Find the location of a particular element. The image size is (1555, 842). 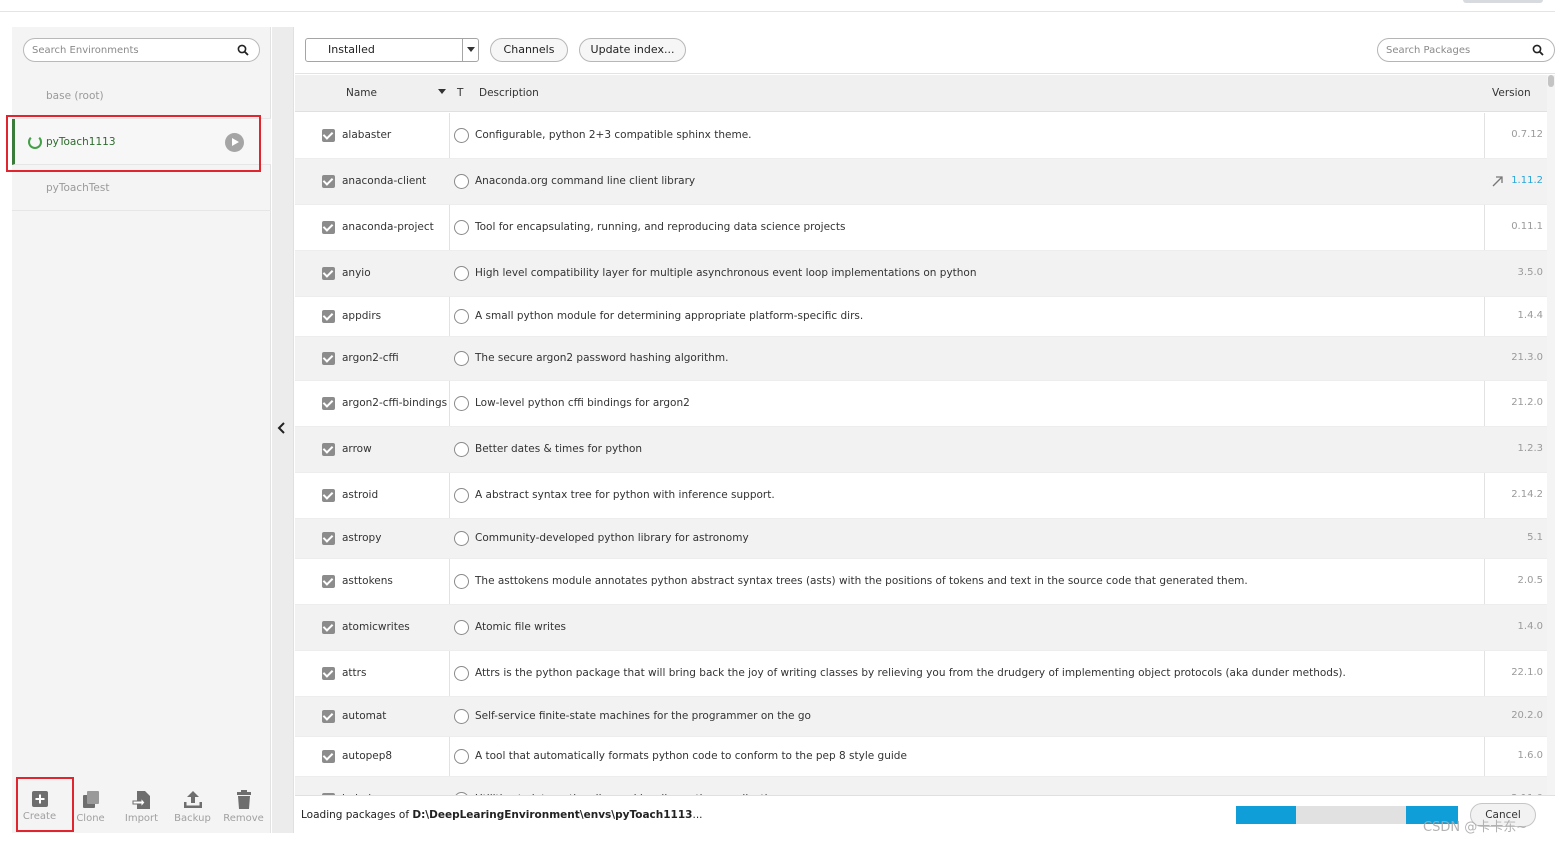

column-header-description: Description is located at coordinates (509, 93).